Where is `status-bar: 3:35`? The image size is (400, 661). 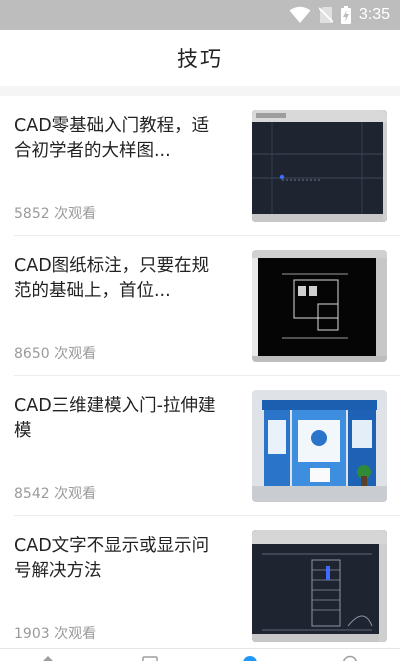
status-bar: 3:35 is located at coordinates (200, 15).